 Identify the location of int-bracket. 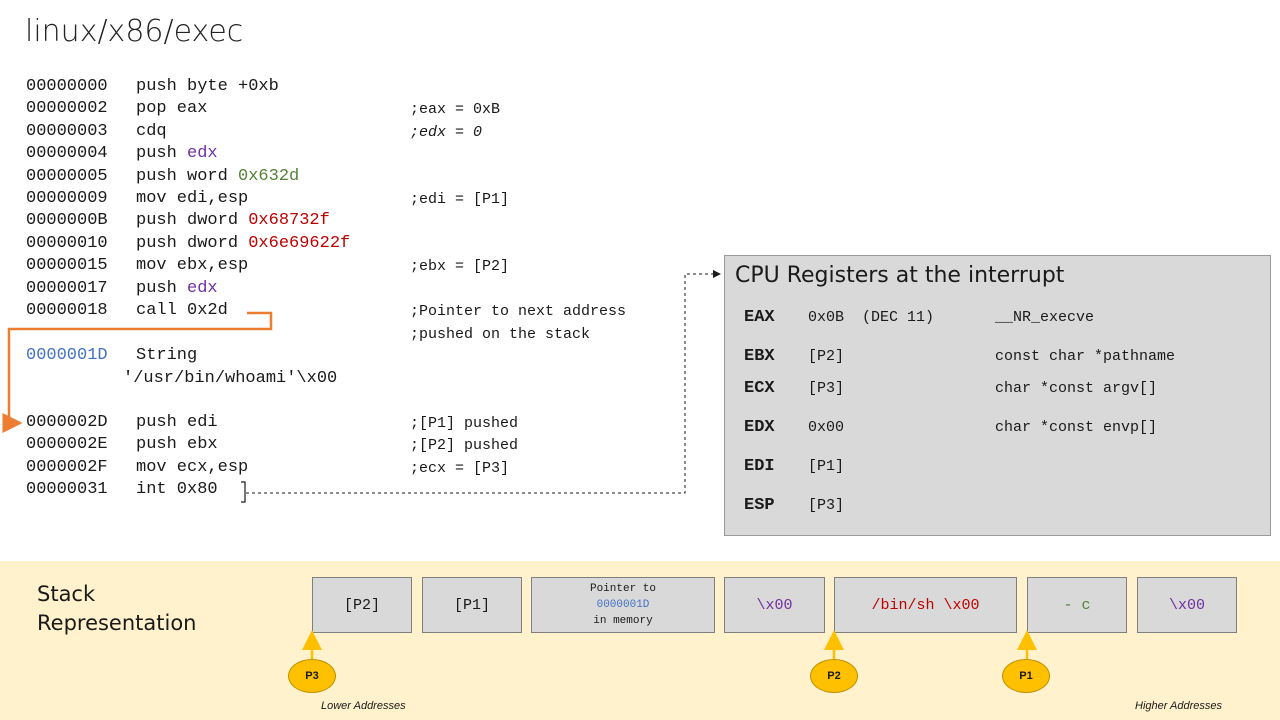
(243, 492).